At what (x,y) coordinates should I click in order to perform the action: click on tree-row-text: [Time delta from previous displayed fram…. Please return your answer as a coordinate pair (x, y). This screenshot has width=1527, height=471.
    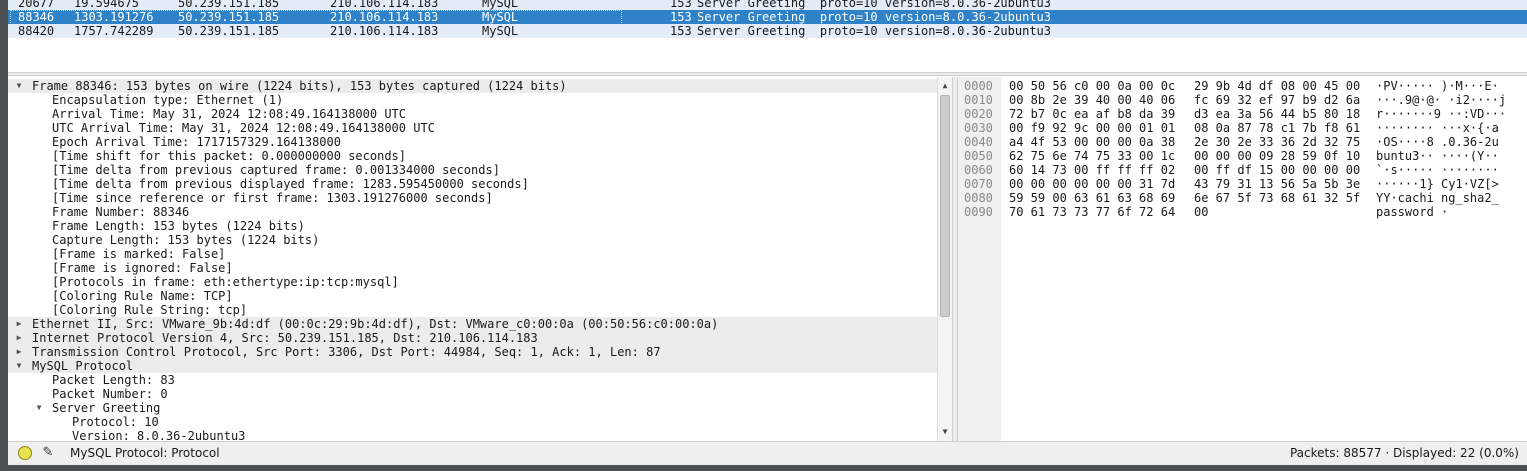
    Looking at the image, I should click on (290, 184).